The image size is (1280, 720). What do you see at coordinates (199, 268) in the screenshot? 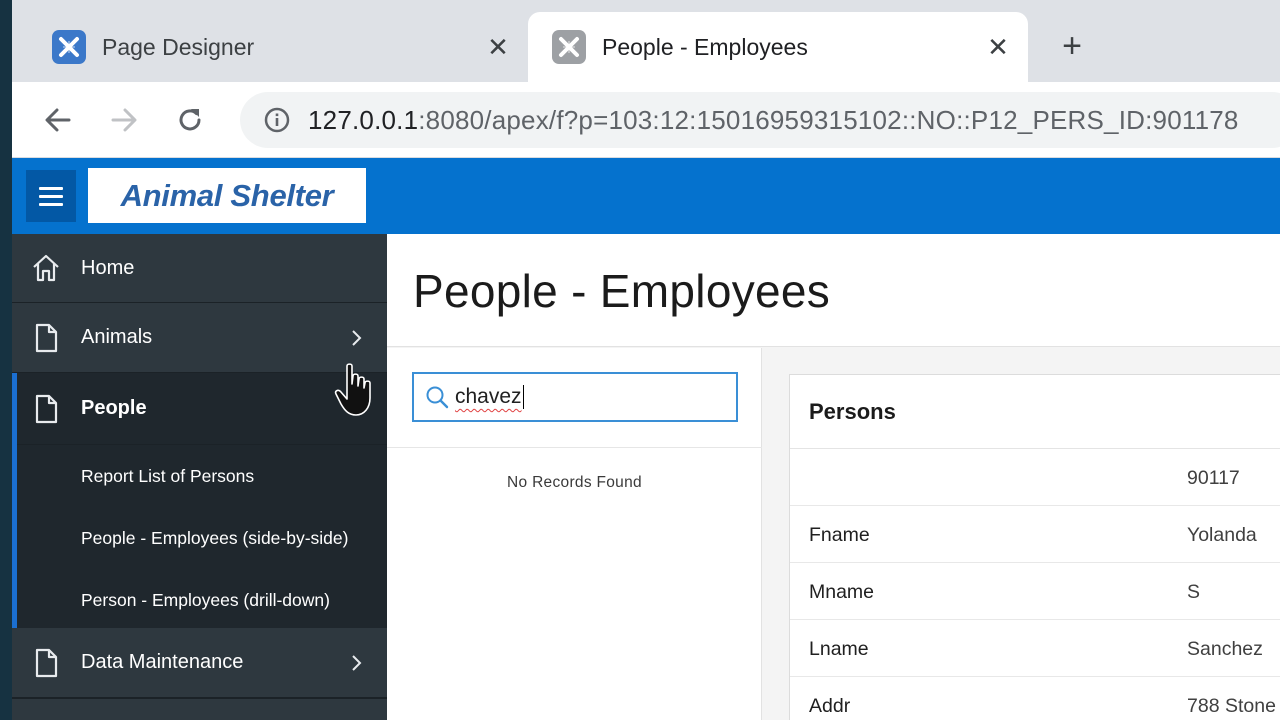
I see `sidebar-item-home: Home` at bounding box center [199, 268].